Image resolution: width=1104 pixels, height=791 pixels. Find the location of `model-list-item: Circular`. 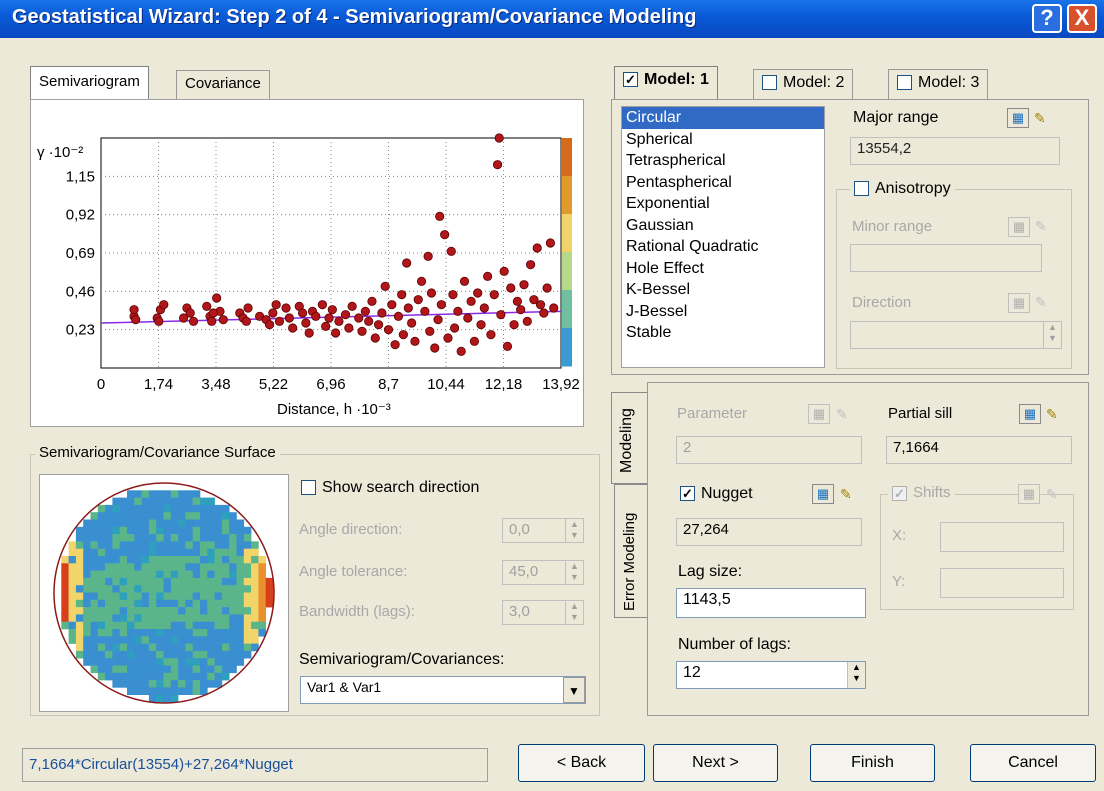

model-list-item: Circular is located at coordinates (723, 118).